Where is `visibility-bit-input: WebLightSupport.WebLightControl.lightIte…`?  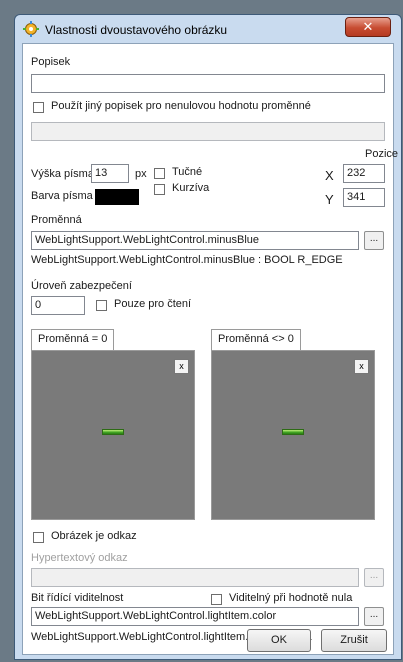 visibility-bit-input: WebLightSupport.WebLightControl.lightIte… is located at coordinates (195, 616).